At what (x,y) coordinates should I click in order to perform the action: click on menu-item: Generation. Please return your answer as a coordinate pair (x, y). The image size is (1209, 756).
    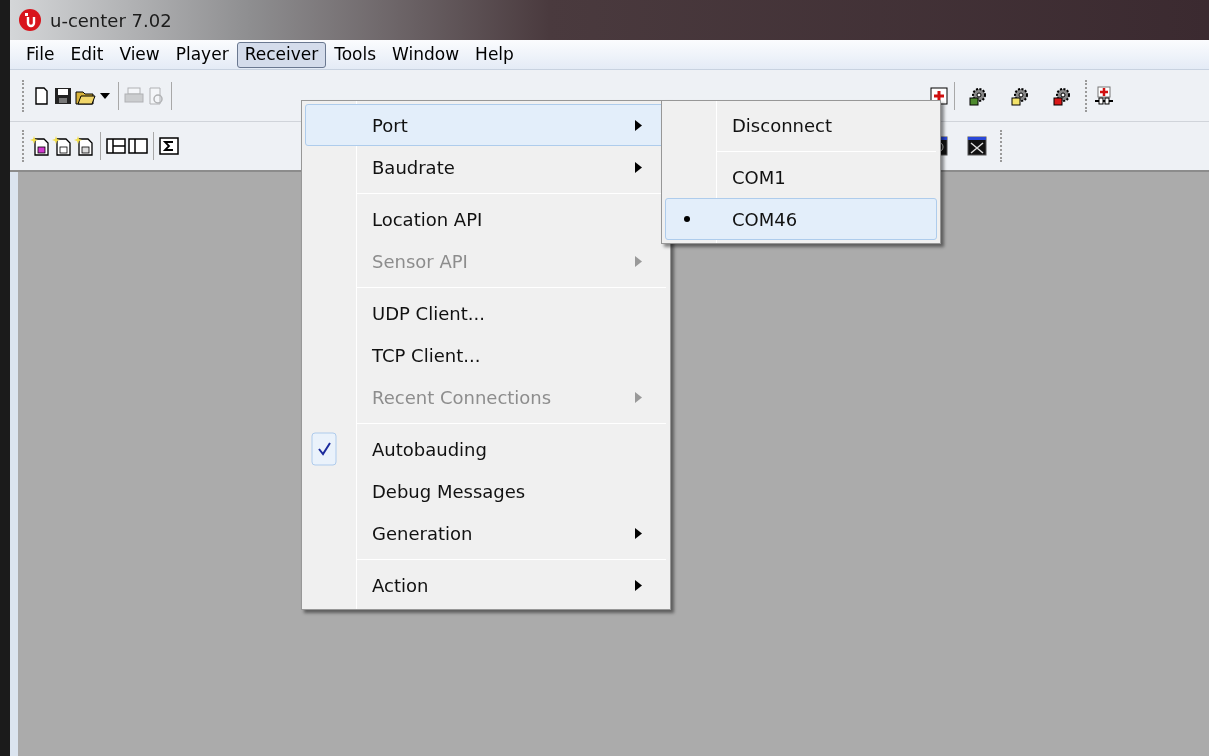
    Looking at the image, I should click on (486, 533).